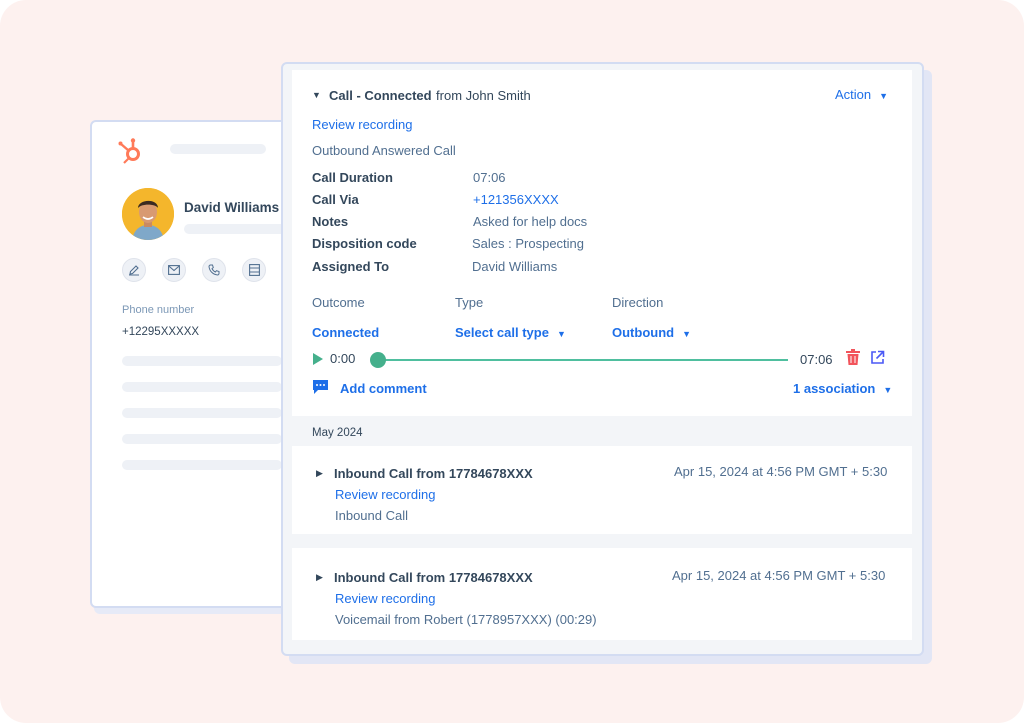  I want to click on type-label: Type, so click(469, 302).